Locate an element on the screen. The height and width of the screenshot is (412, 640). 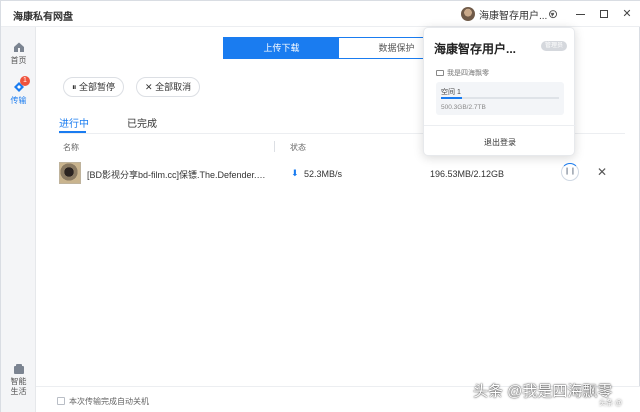
notification-badge: 1 is located at coordinates (25, 81).